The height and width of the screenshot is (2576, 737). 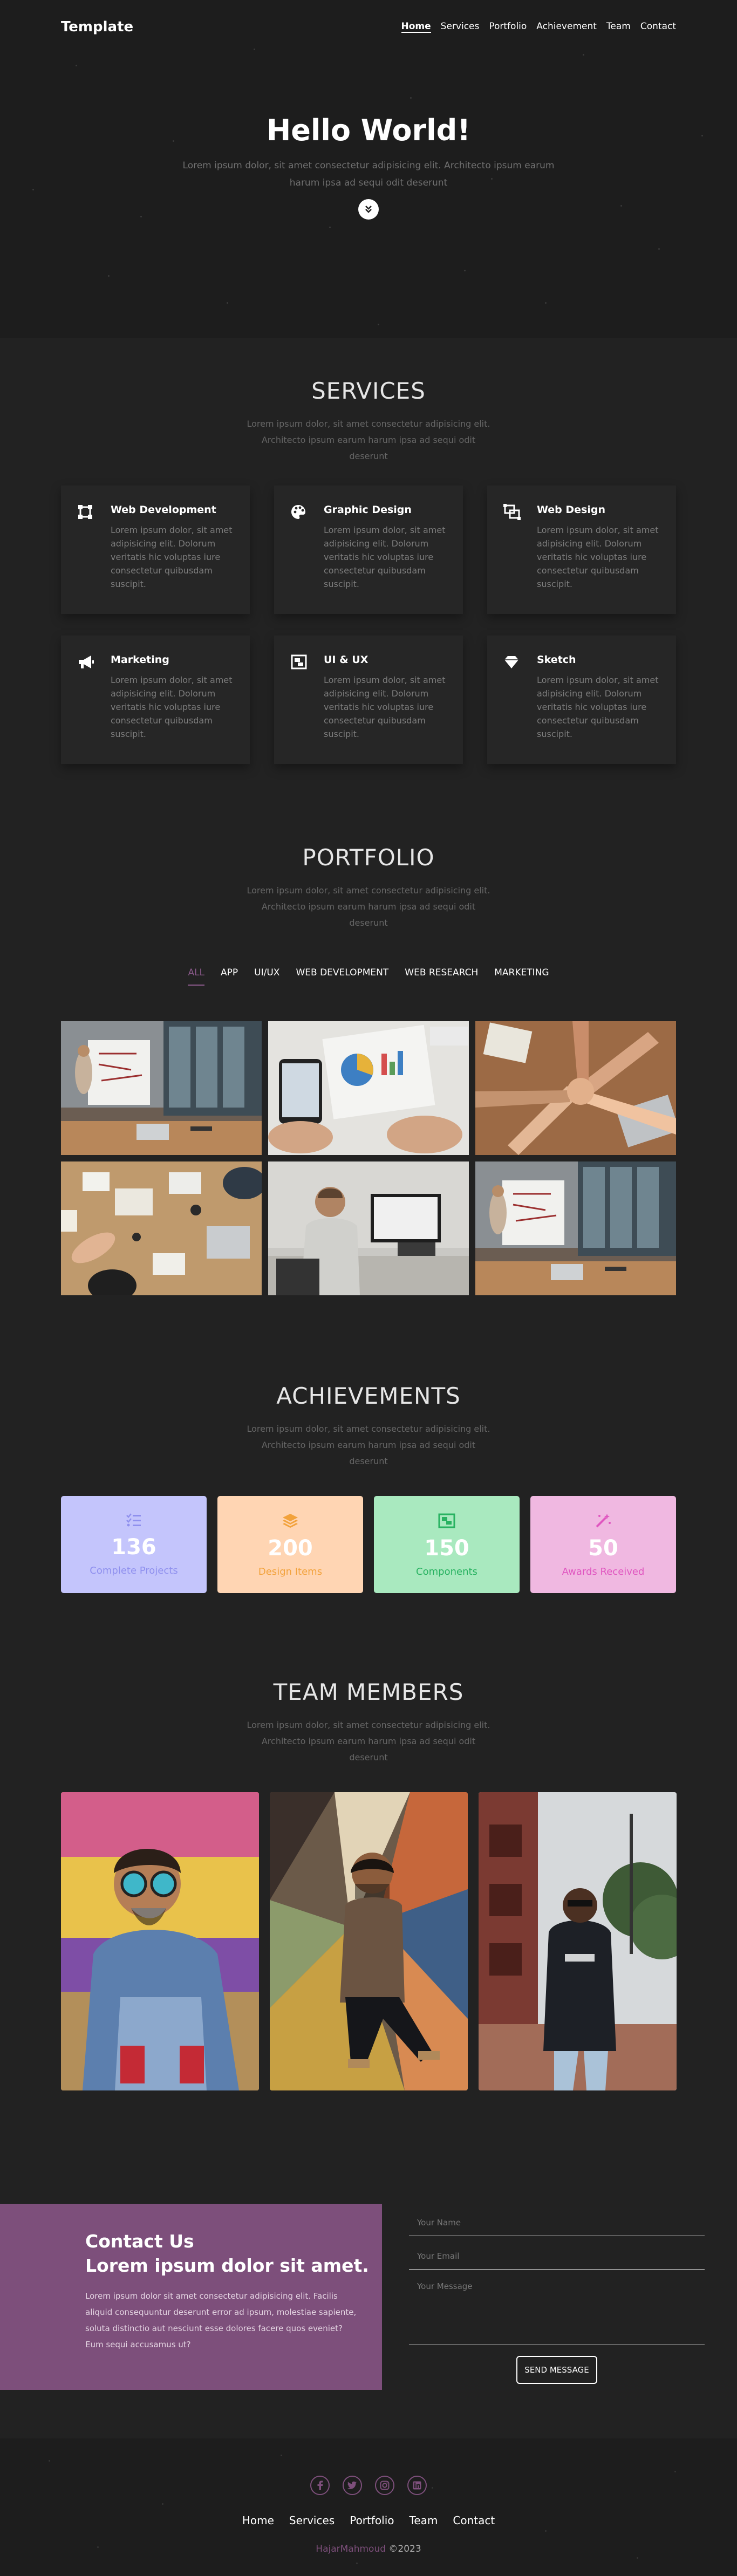 What do you see at coordinates (658, 27) in the screenshot?
I see `nav-item-contact: Contact` at bounding box center [658, 27].